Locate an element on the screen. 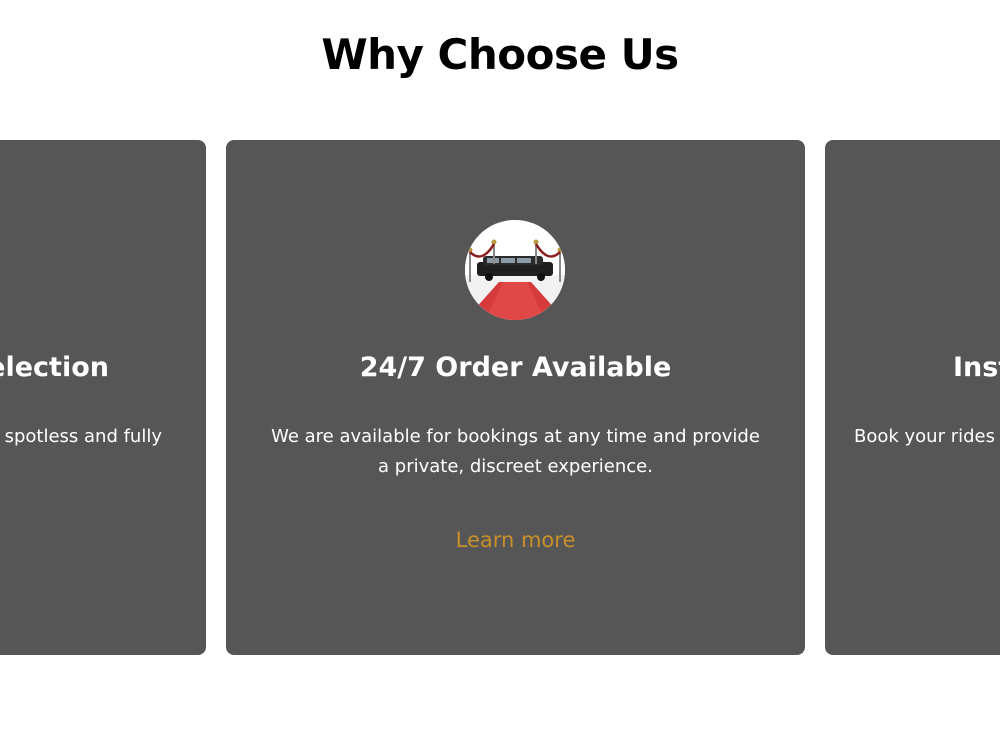 The width and height of the screenshot is (1000, 750). card-text: Book your rides is located at coordinates (924, 436).